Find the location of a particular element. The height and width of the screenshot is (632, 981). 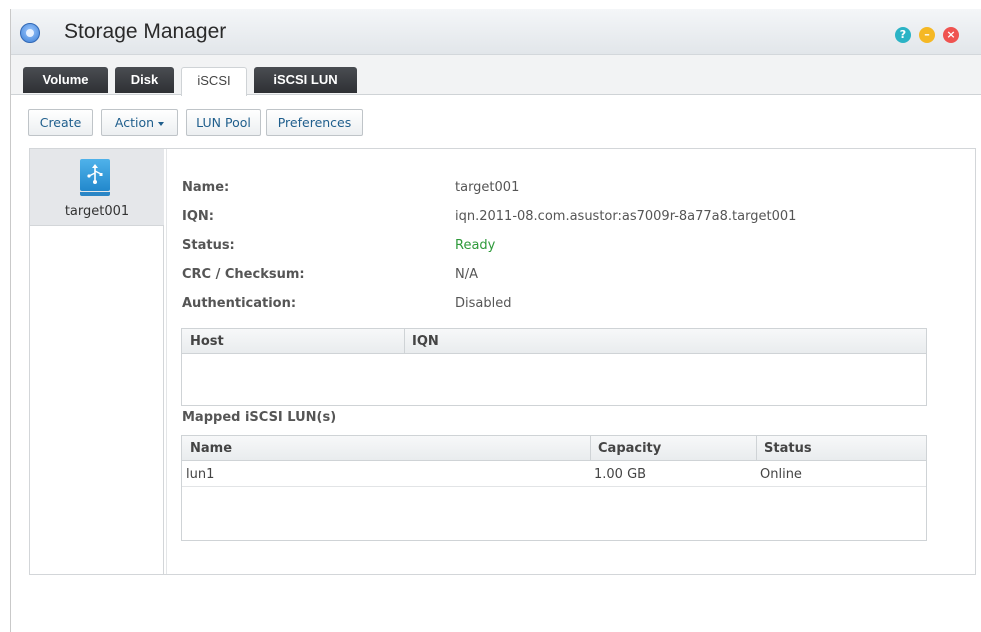

crc-label: CRC / Checksum: is located at coordinates (243, 274).